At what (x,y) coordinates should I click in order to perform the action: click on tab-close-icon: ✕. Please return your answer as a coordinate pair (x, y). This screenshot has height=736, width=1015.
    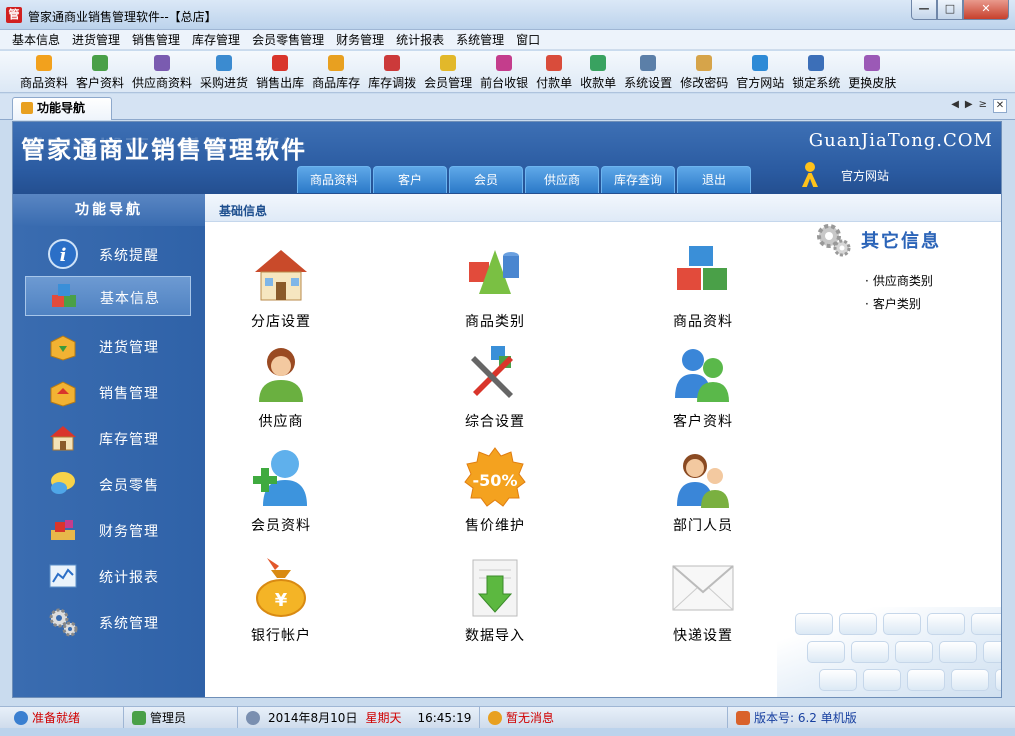
    Looking at the image, I should click on (1000, 106).